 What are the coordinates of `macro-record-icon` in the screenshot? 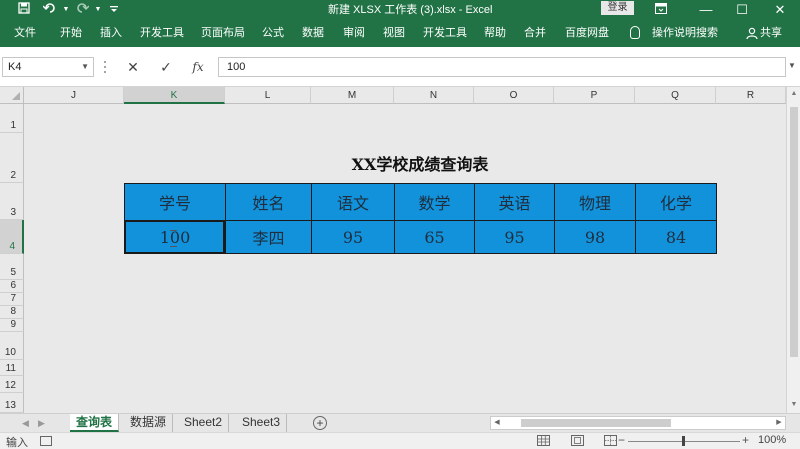 It's located at (46, 441).